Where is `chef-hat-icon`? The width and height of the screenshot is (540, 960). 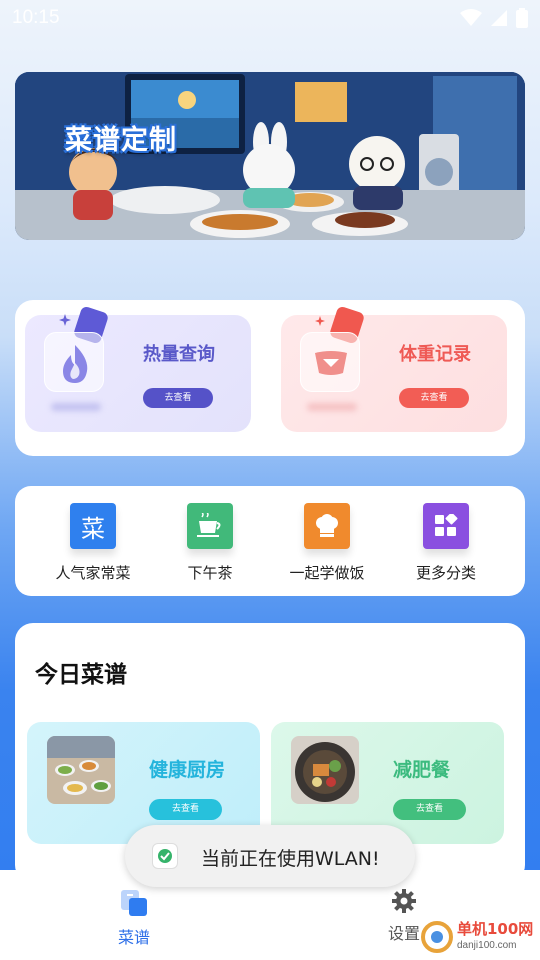 chef-hat-icon is located at coordinates (327, 526).